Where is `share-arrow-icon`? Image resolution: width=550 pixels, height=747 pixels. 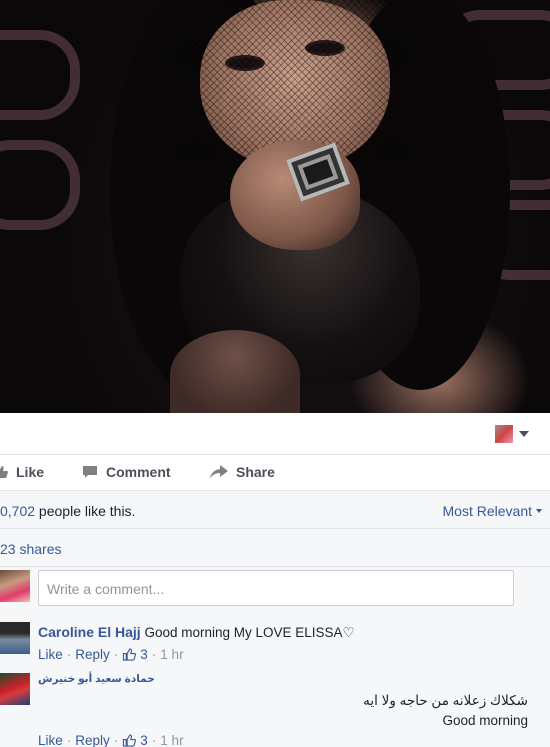
share-arrow-icon is located at coordinates (219, 472).